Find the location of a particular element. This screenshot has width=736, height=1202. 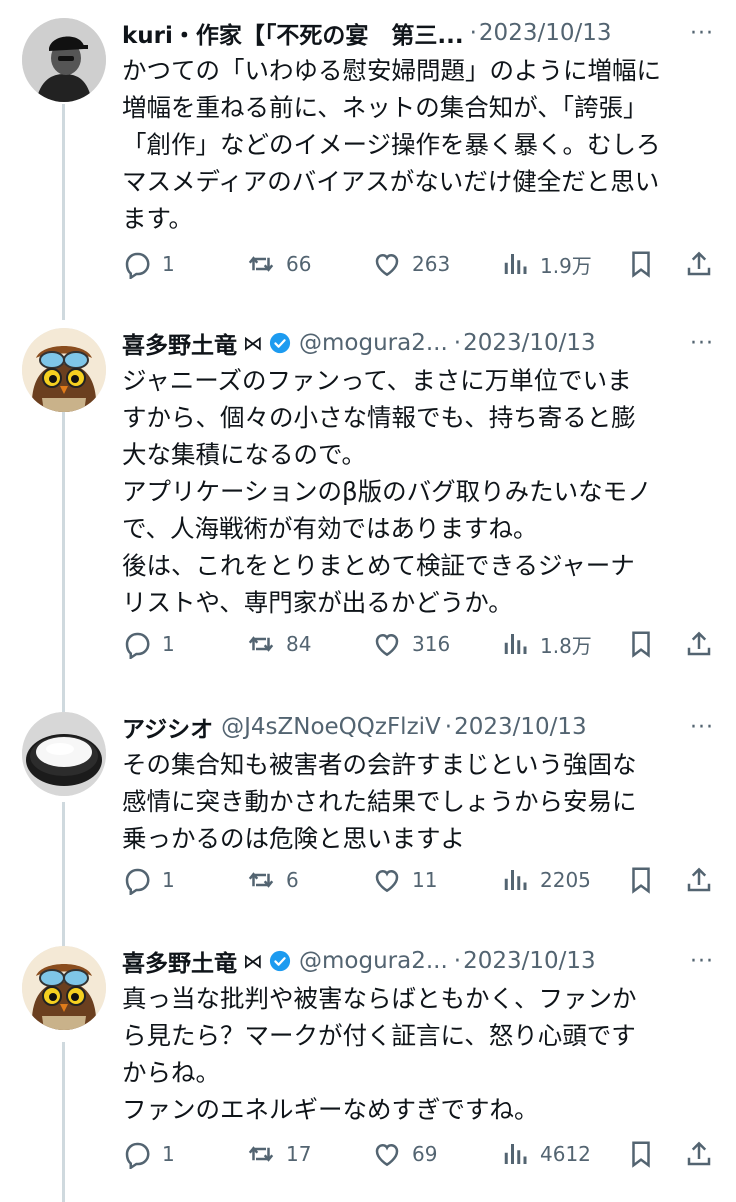

retweet-button: 84 is located at coordinates (278, 644).